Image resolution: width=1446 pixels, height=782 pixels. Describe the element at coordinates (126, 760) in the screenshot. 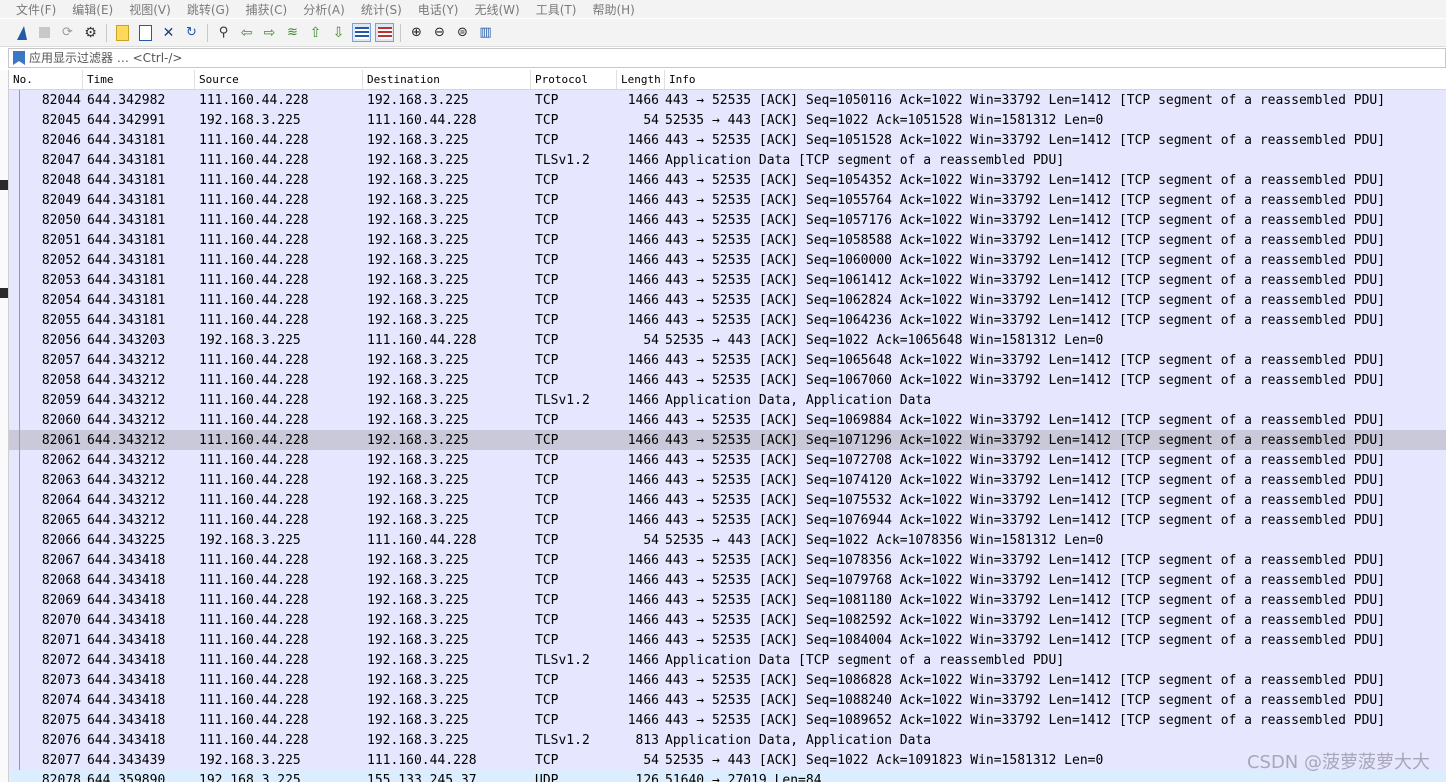

I see `packet-time: 644.343439` at that location.